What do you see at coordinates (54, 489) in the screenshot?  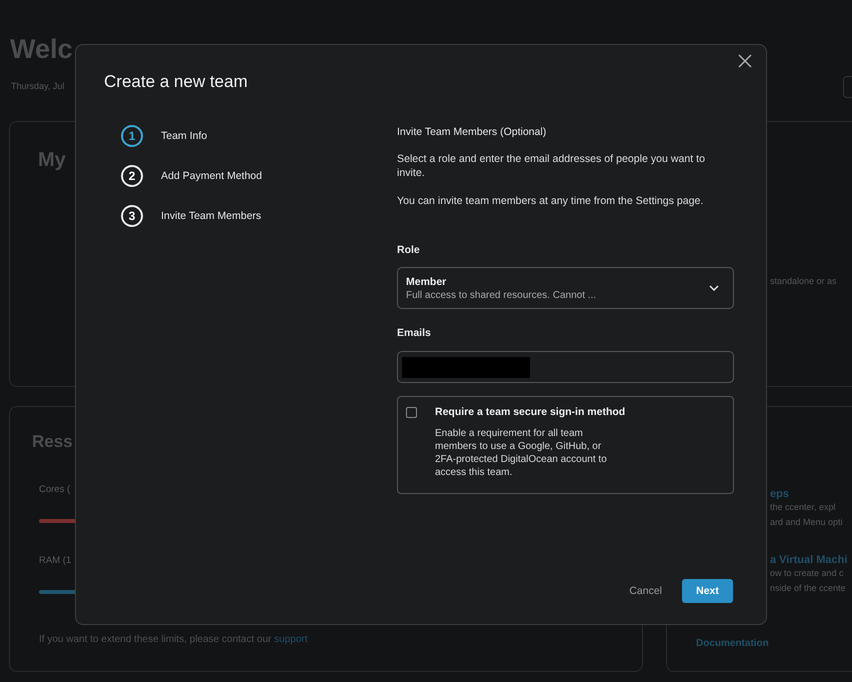 I see `meter-label: Cores (` at bounding box center [54, 489].